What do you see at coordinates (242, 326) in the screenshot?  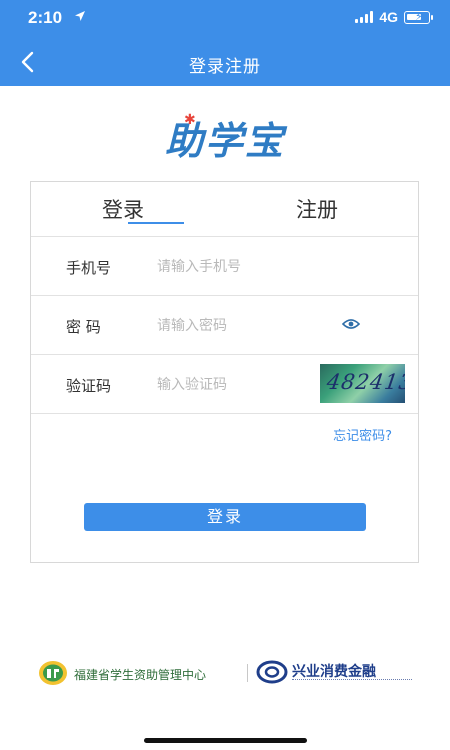 I see `password-input` at bounding box center [242, 326].